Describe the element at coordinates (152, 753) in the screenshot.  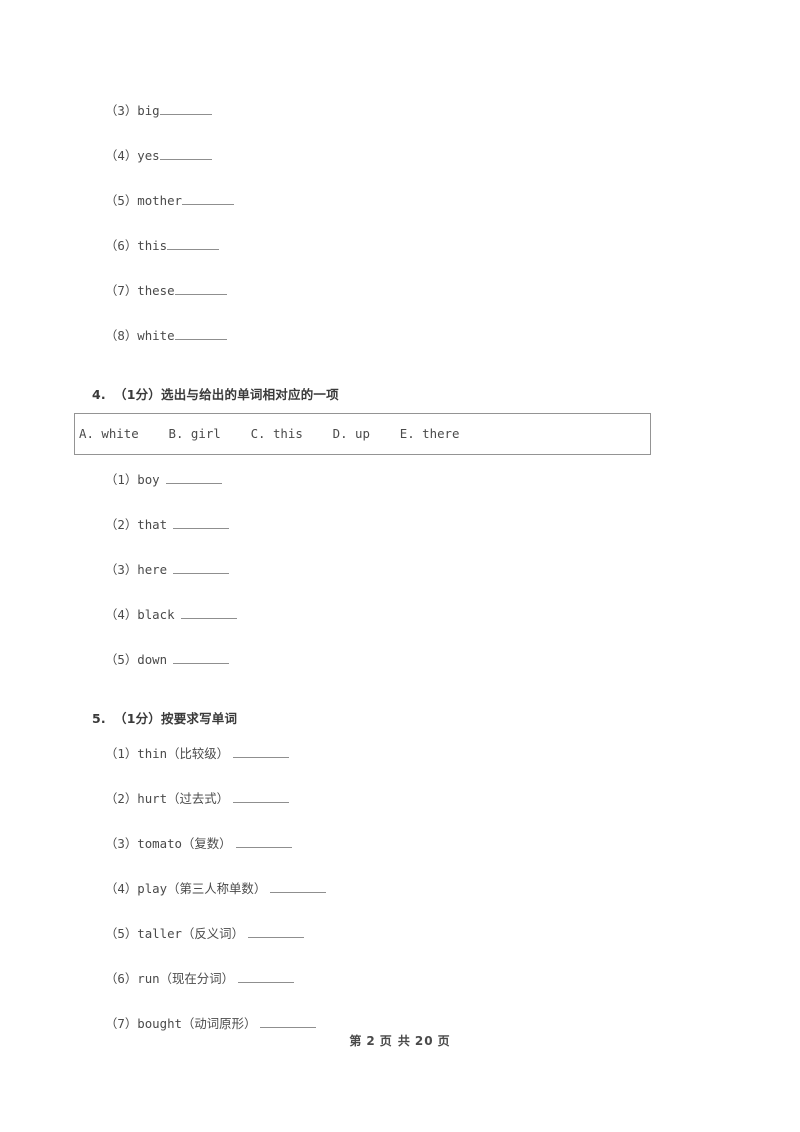
I see `sub-item-word: thin` at that location.